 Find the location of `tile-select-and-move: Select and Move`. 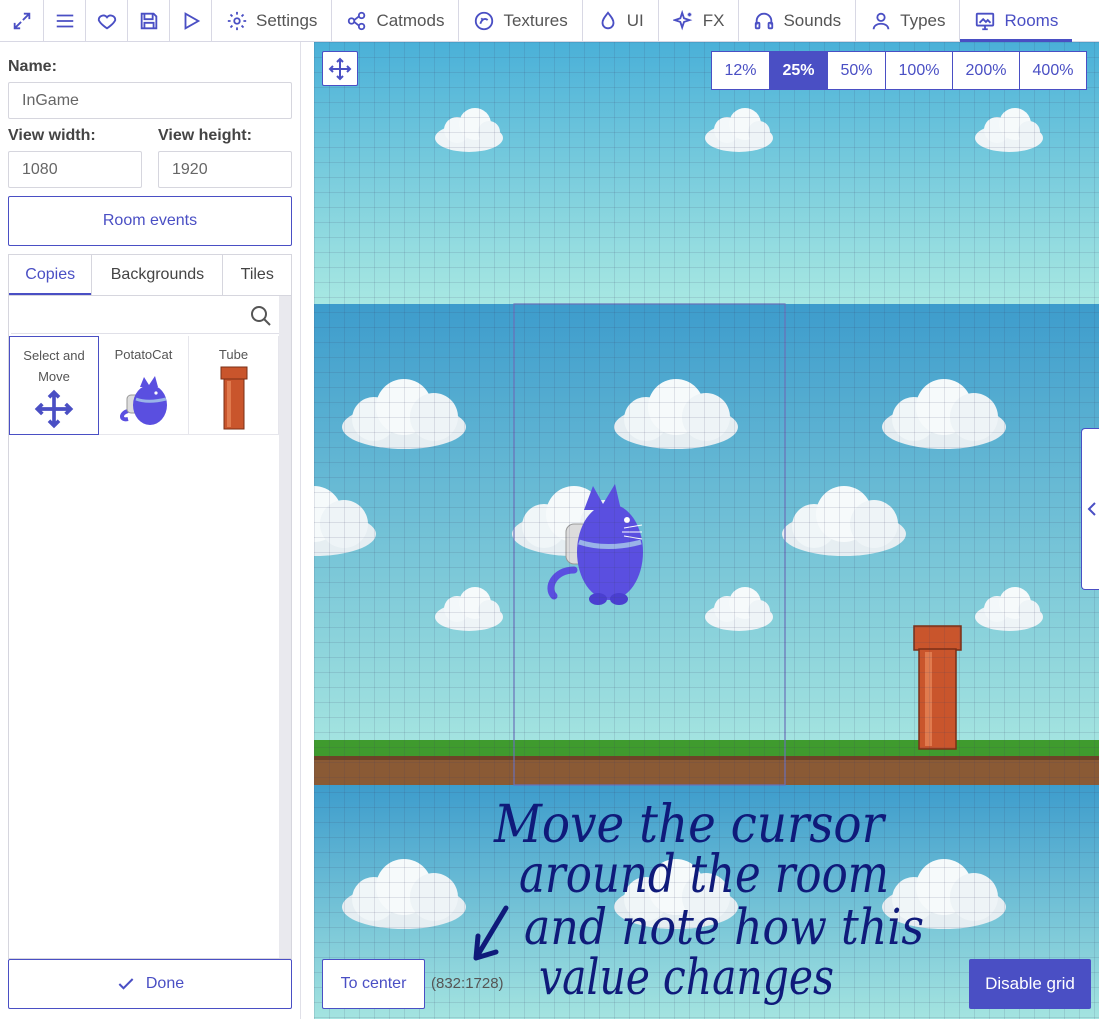

tile-select-and-move: Select and Move is located at coordinates (54, 385).